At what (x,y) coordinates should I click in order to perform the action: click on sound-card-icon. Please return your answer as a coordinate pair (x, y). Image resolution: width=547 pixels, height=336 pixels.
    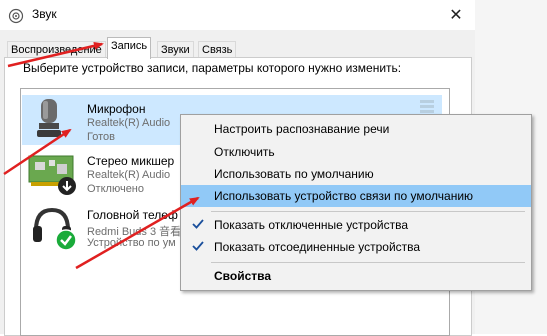
    Looking at the image, I should click on (52, 175).